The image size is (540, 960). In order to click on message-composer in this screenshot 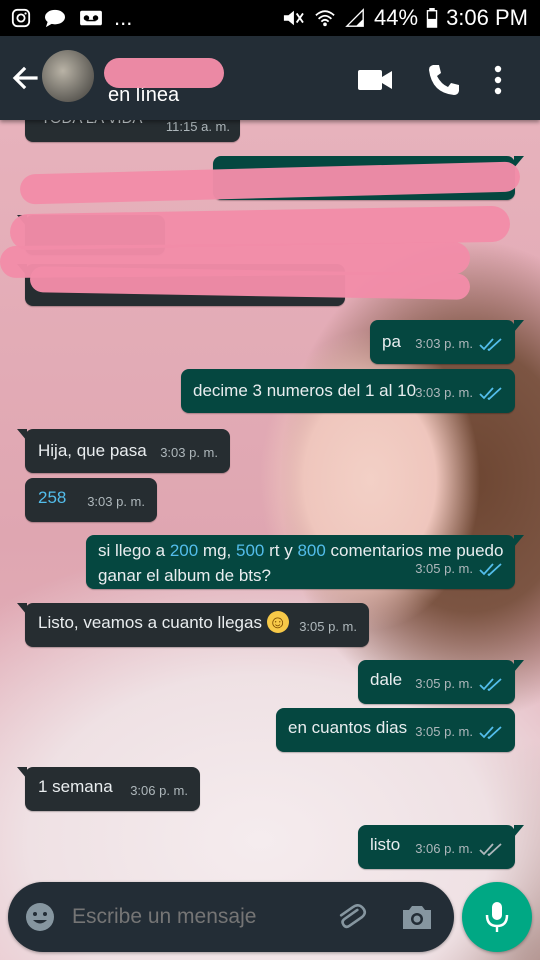, I will do `click(231, 917)`.